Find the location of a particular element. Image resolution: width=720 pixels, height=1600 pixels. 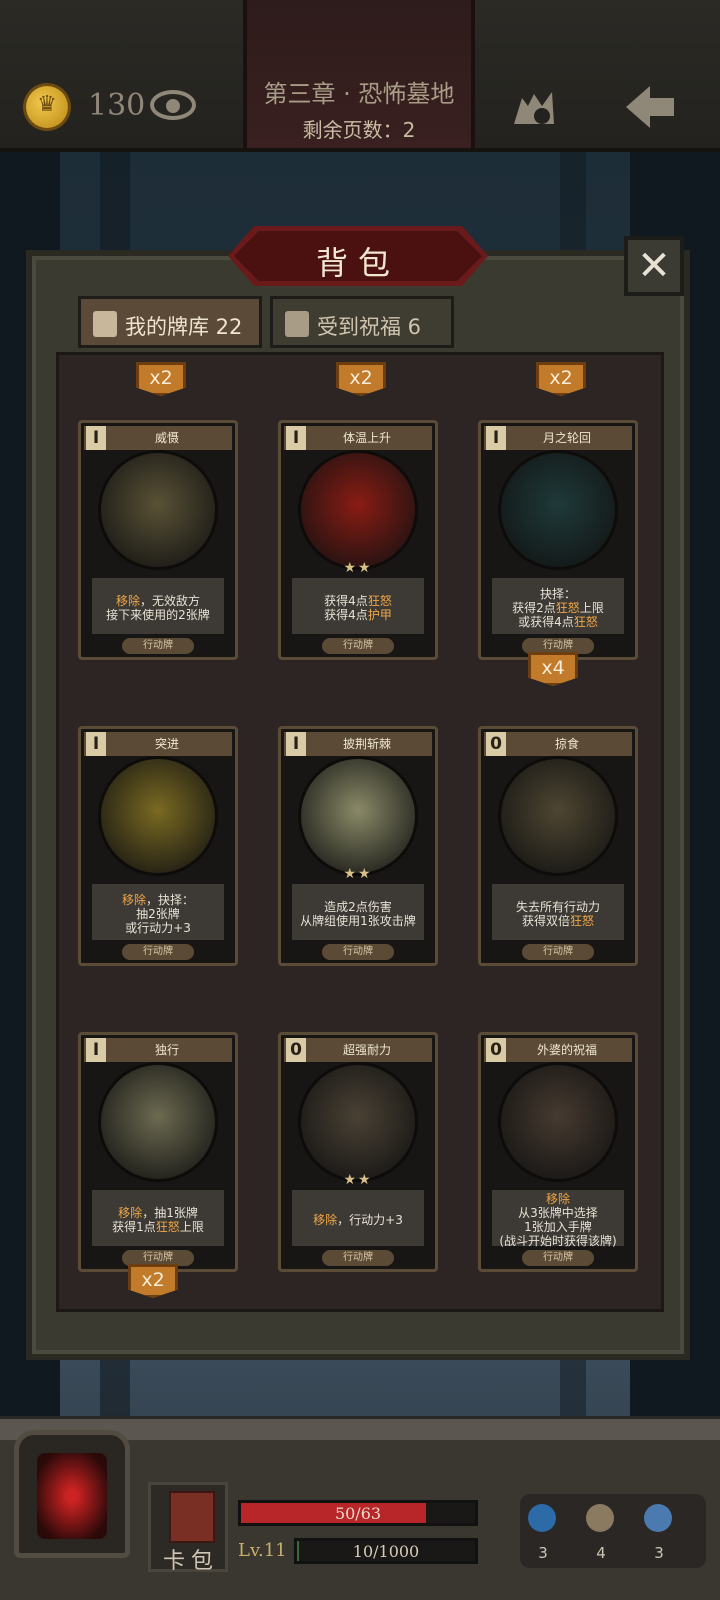

tab-my-deck-label: 我的牌库 22 is located at coordinates (184, 327).